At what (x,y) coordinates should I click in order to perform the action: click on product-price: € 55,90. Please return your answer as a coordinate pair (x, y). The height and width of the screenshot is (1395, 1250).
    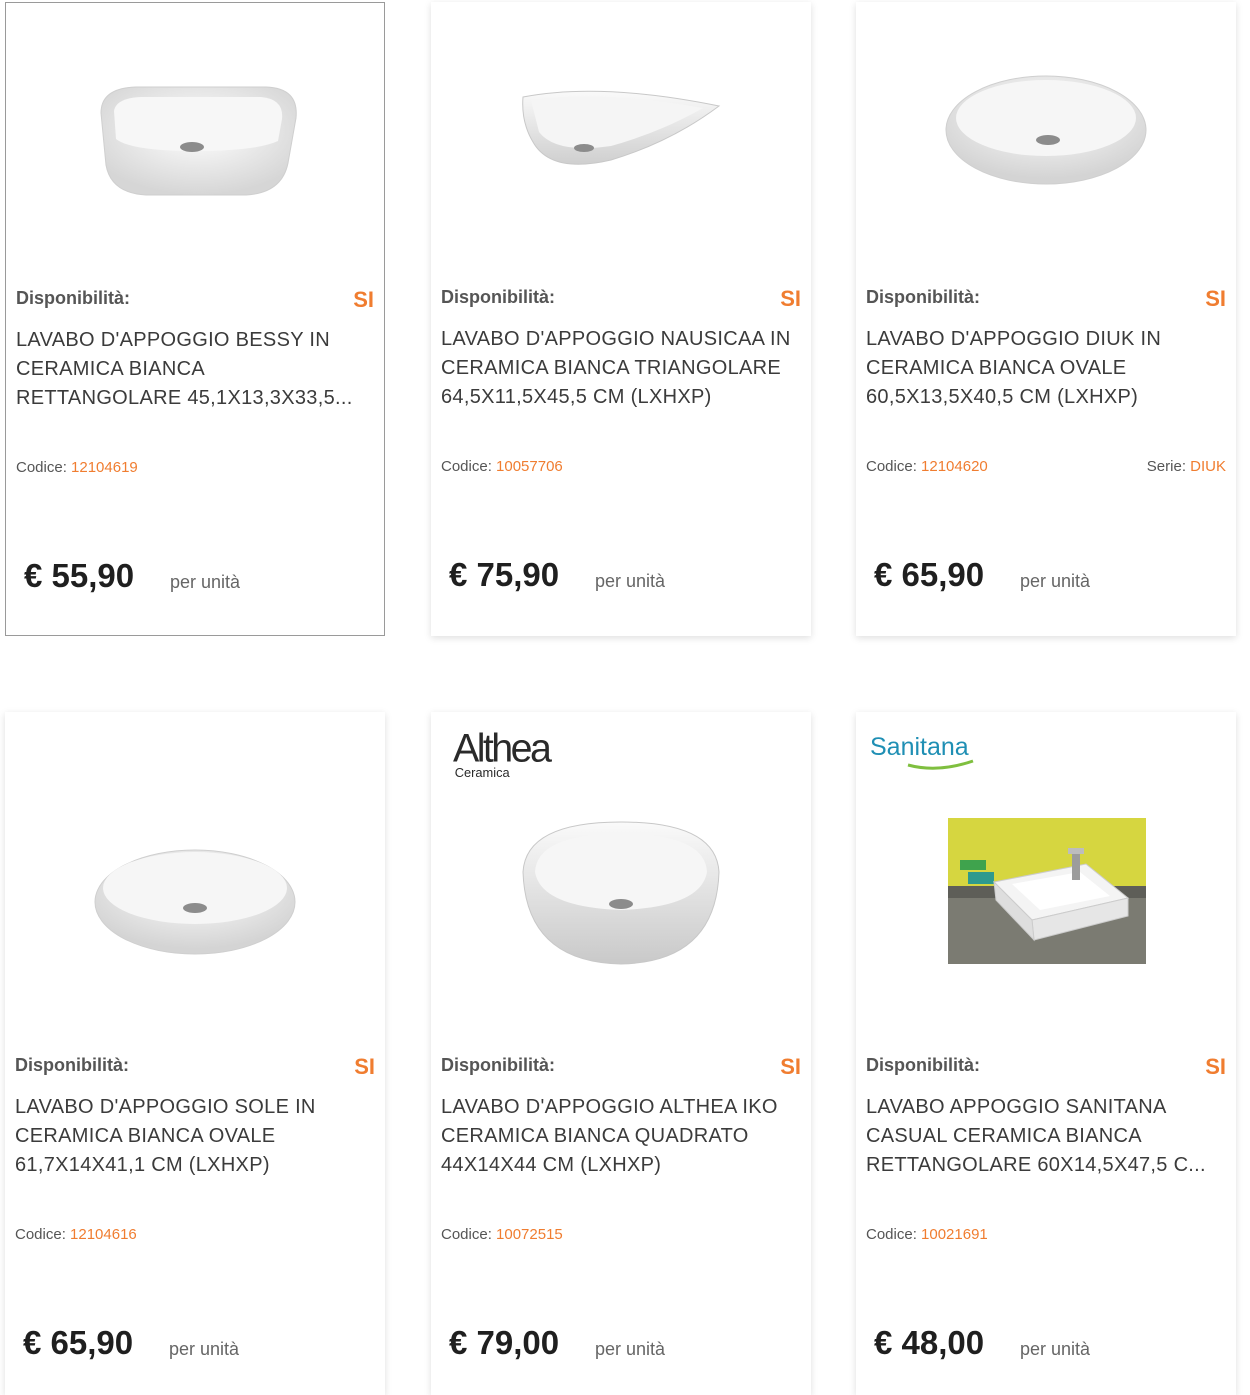
    Looking at the image, I should click on (79, 575).